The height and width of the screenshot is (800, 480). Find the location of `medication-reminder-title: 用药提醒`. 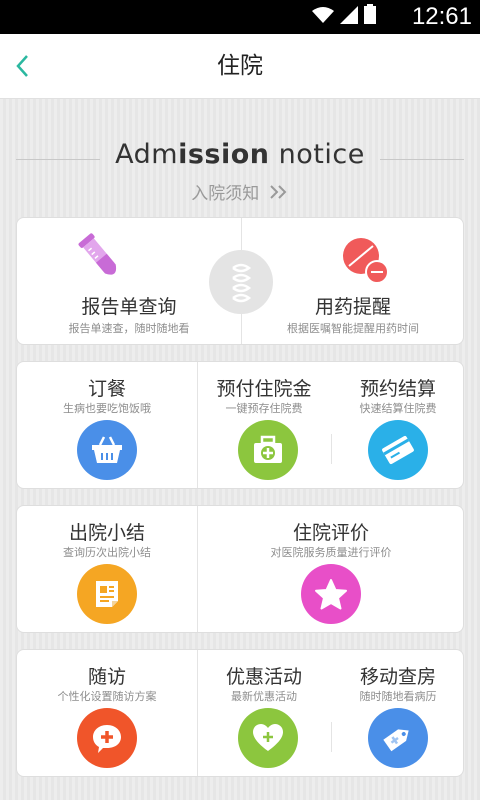

medication-reminder-title: 用药提醒 is located at coordinates (352, 307).